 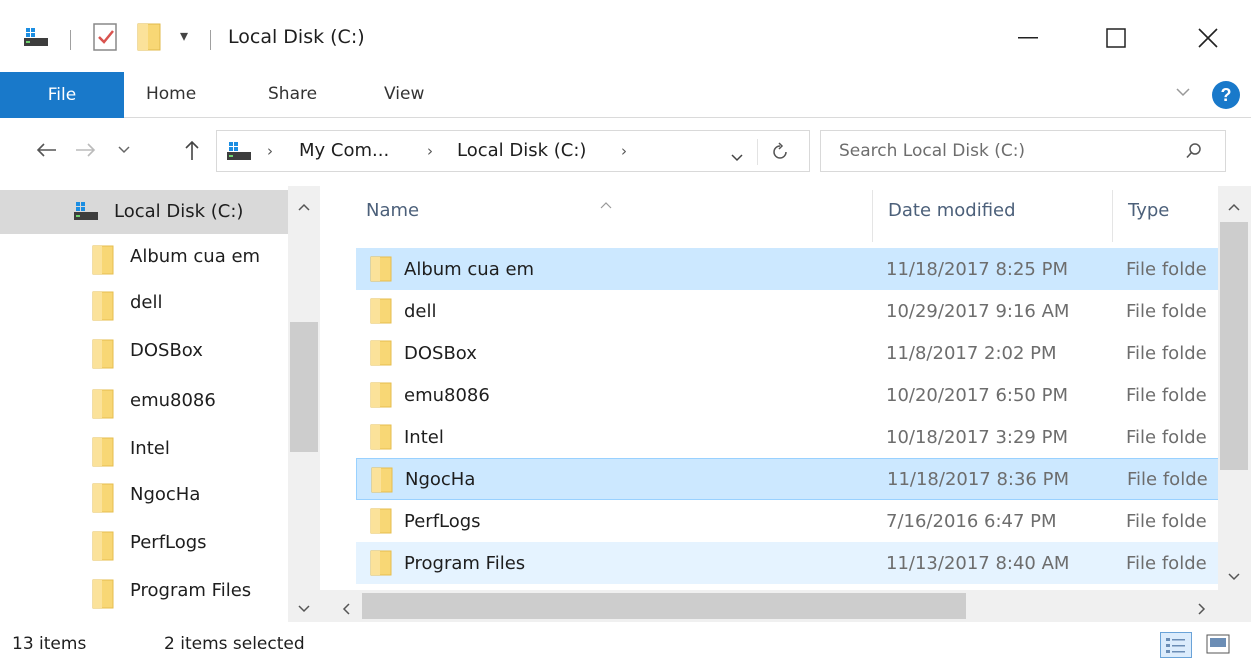 I want to click on nav-item-folder: Album cua em, so click(x=145, y=260).